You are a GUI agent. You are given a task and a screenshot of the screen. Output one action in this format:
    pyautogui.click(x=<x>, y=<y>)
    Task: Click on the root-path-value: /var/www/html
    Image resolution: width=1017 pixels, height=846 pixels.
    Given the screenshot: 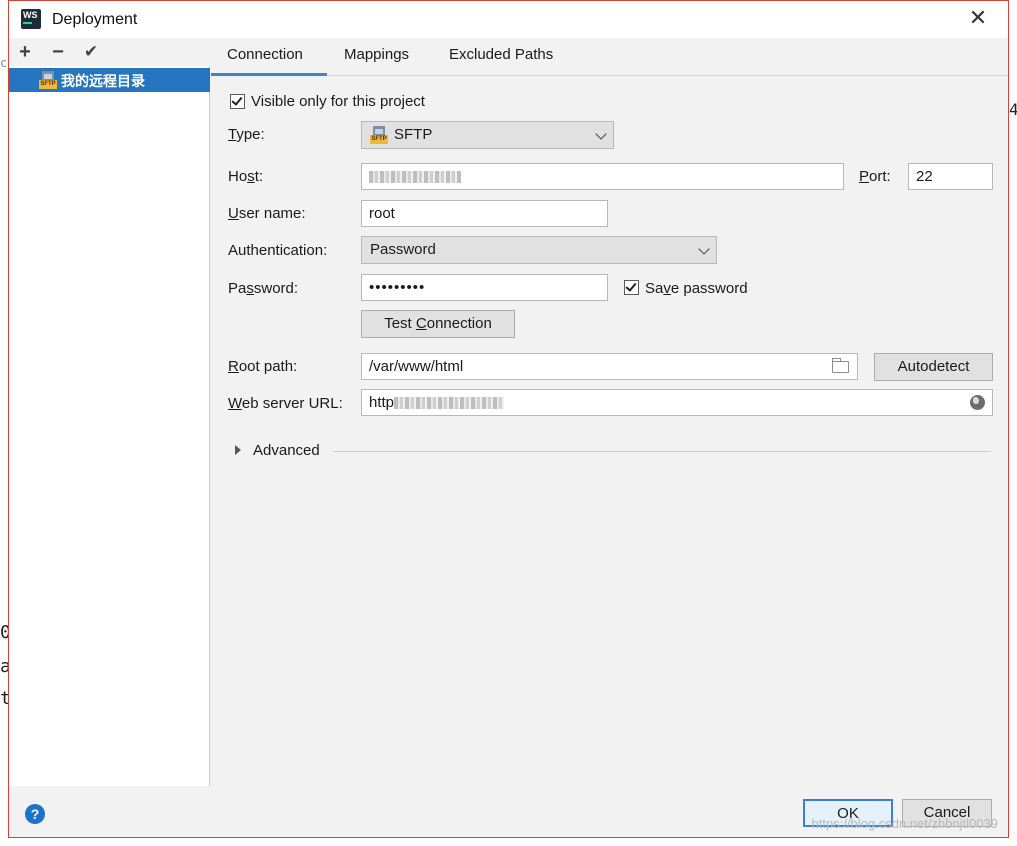 What is the action you would take?
    pyautogui.click(x=416, y=366)
    